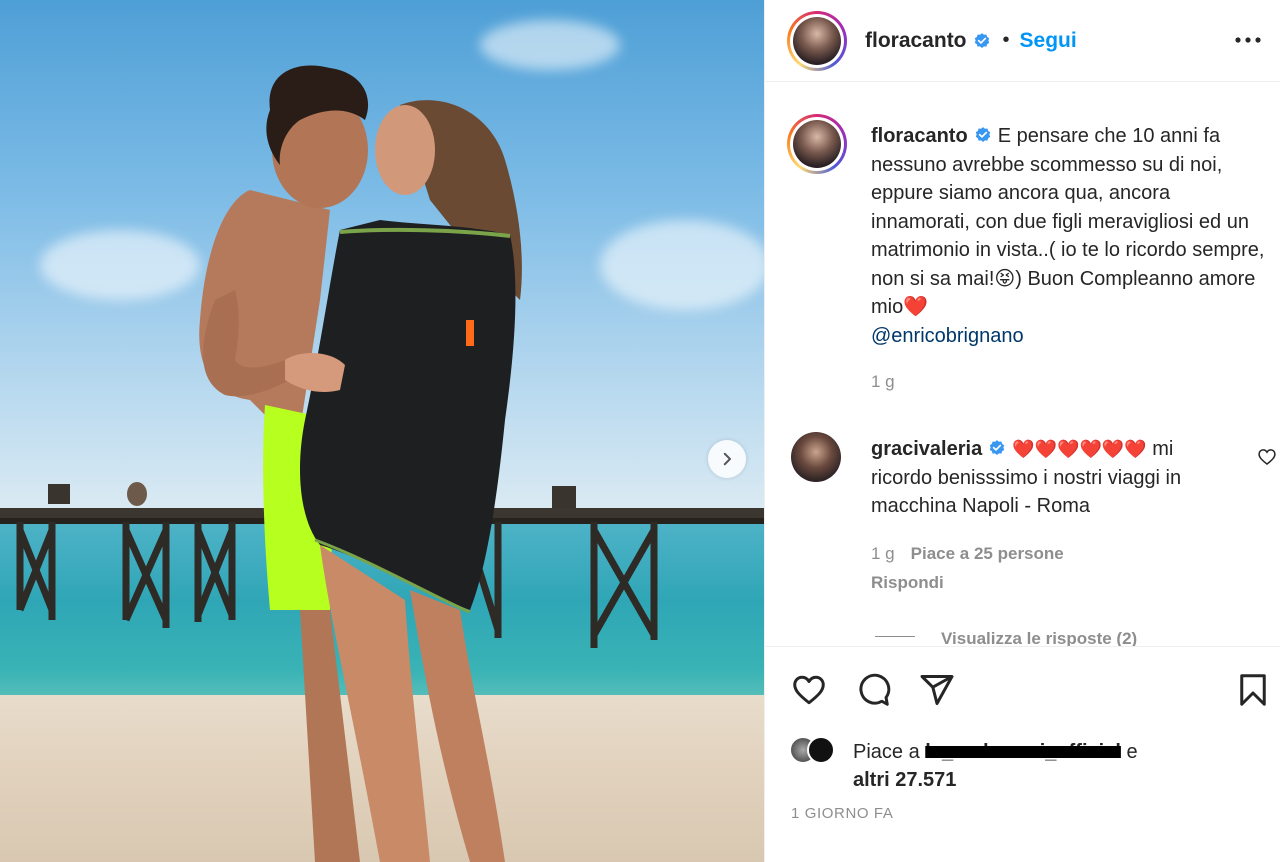  I want to click on comment-hearts: ❤️❤️❤️❤️❤️❤️, so click(1079, 449).